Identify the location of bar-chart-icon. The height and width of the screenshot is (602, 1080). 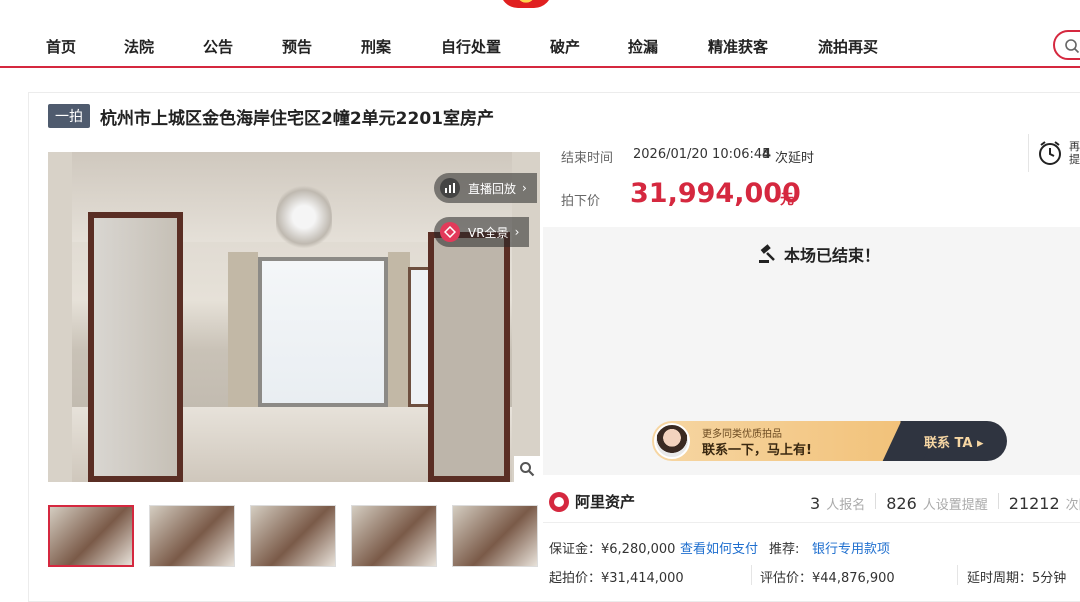
(450, 188).